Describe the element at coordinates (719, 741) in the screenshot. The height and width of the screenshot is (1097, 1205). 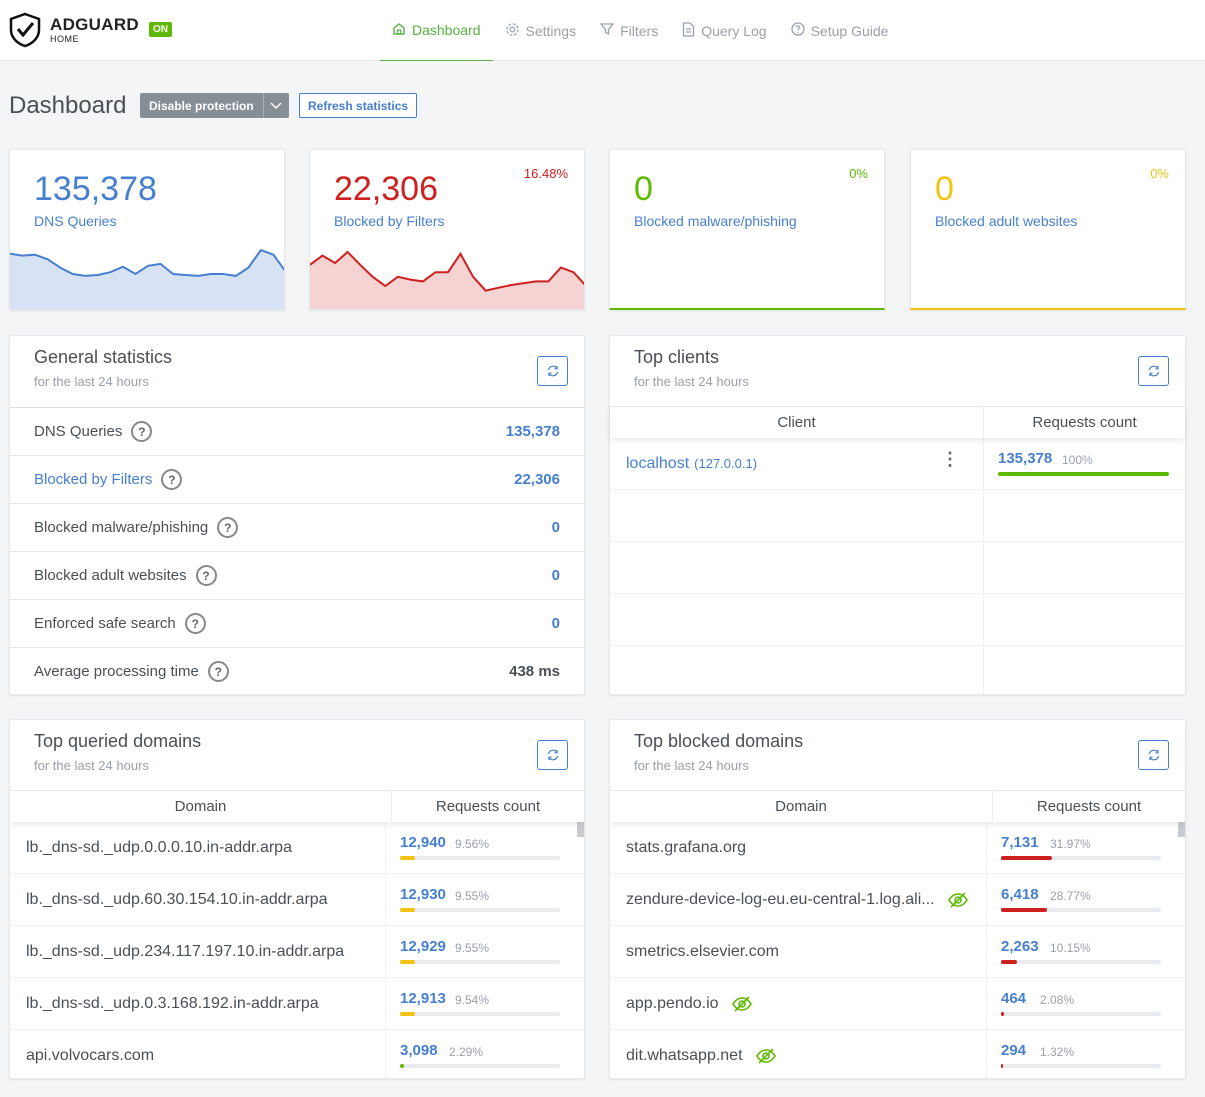
I see `panel-title: Top blocked domains` at that location.